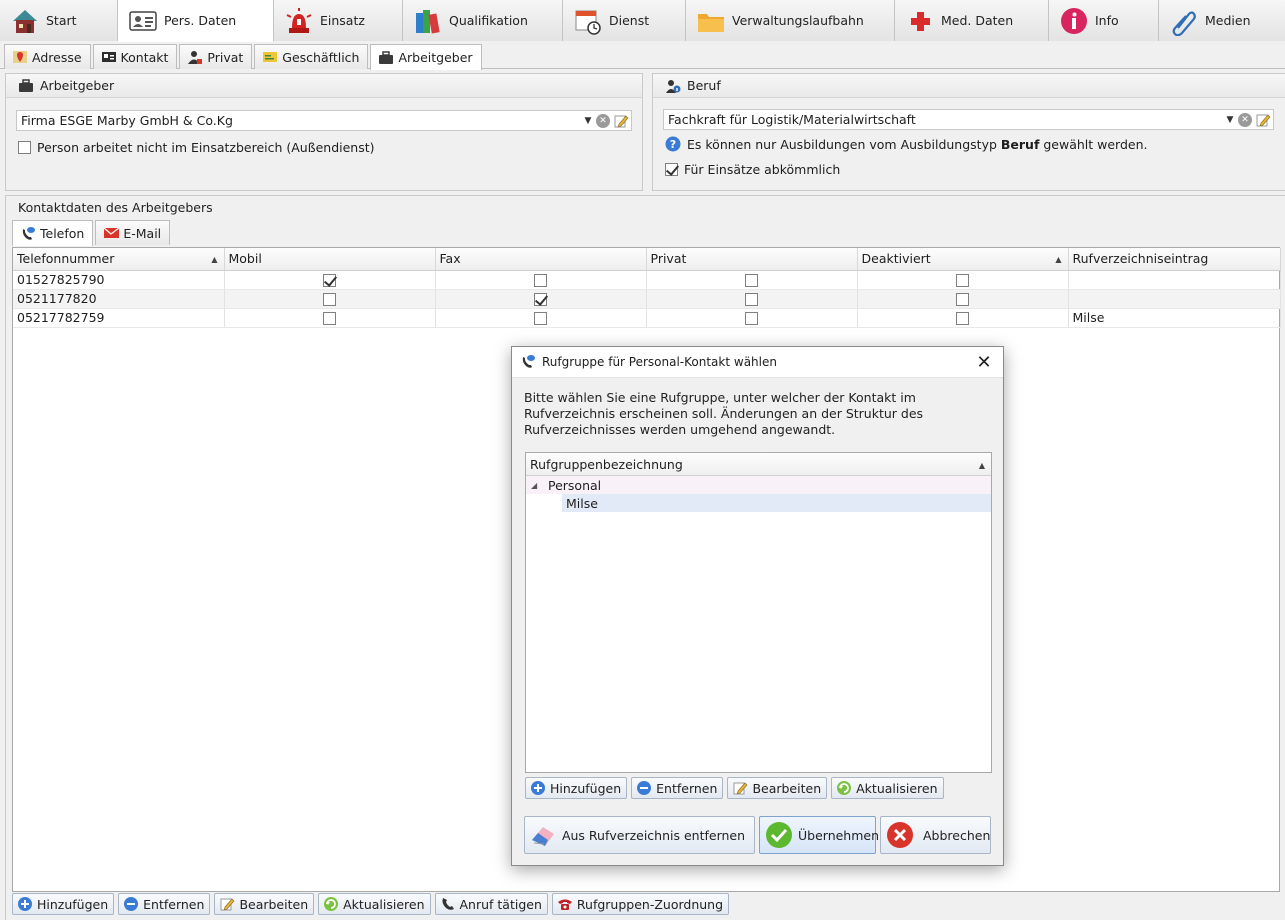  What do you see at coordinates (216, 56) in the screenshot?
I see `subtab-privat: Privat` at bounding box center [216, 56].